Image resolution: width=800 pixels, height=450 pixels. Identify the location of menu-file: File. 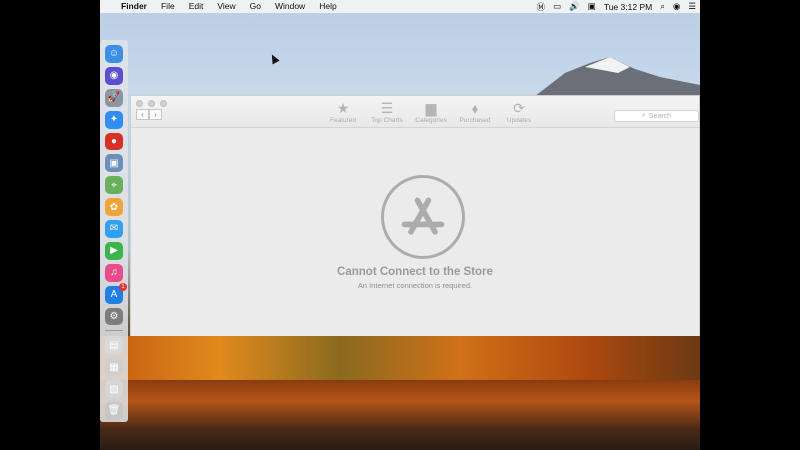
(168, 6).